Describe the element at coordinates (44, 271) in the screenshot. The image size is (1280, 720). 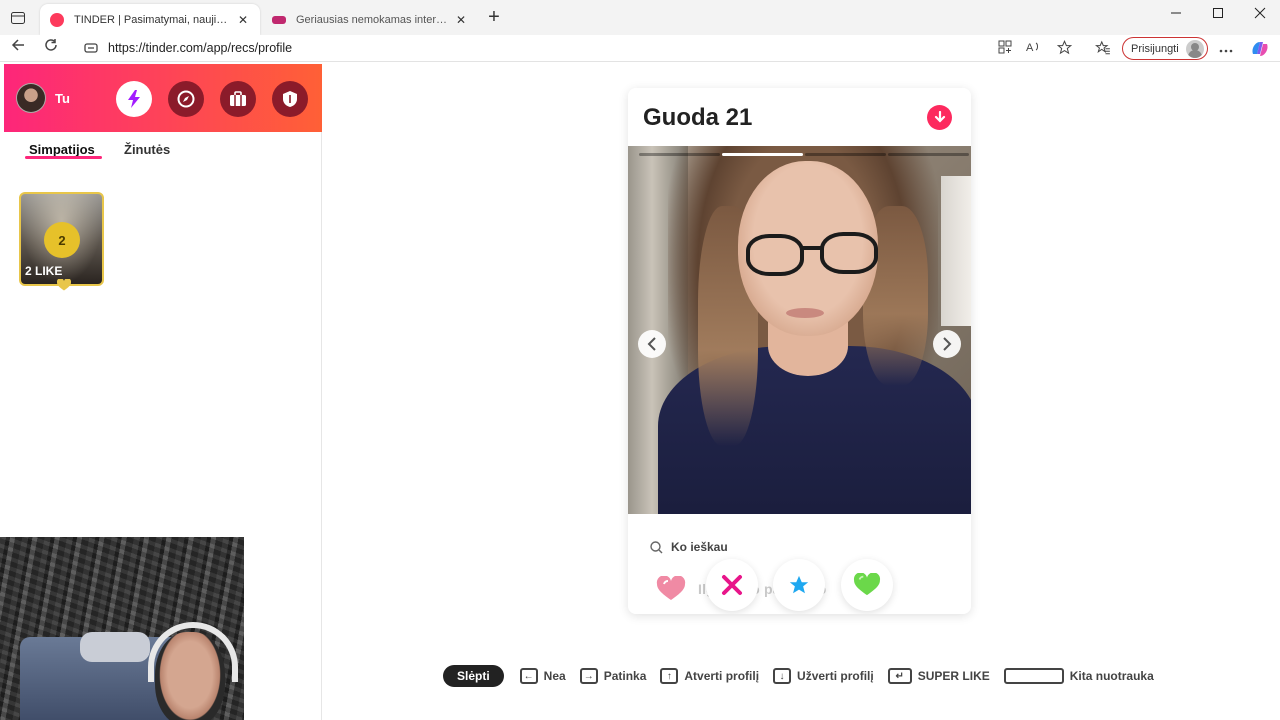
I see `likes-label: 2 LIKE` at that location.